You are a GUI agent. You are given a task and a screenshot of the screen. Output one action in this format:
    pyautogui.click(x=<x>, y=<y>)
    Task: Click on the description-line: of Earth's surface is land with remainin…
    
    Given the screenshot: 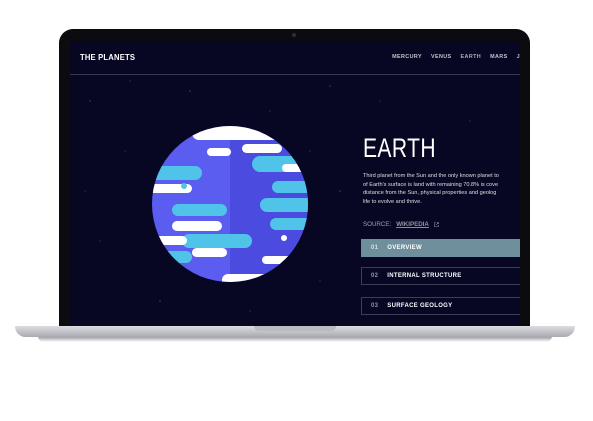 What is the action you would take?
    pyautogui.click(x=431, y=184)
    